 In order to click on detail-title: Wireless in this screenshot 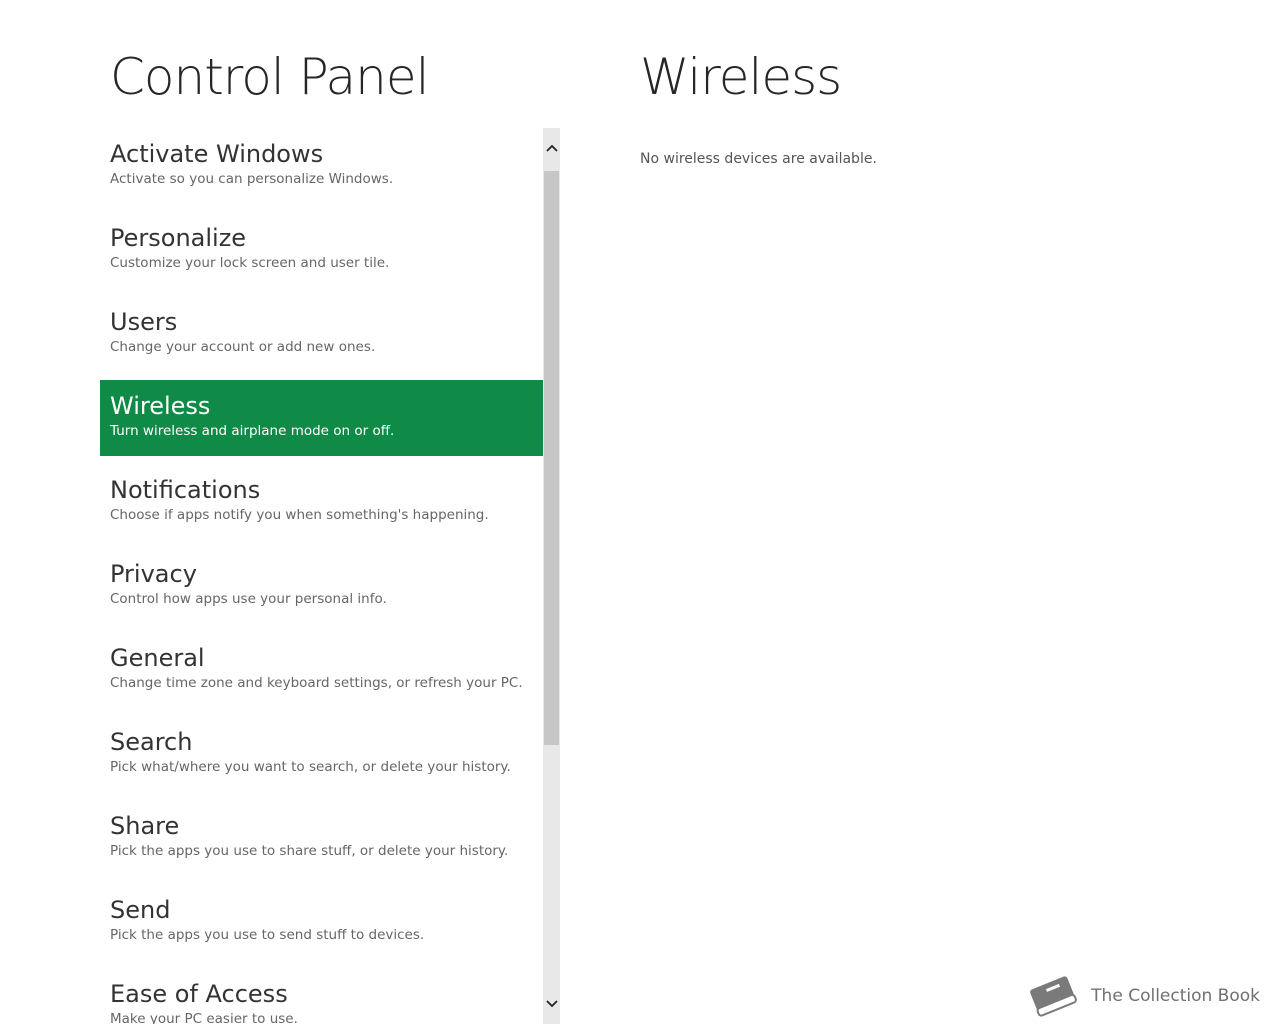, I will do `click(741, 77)`.